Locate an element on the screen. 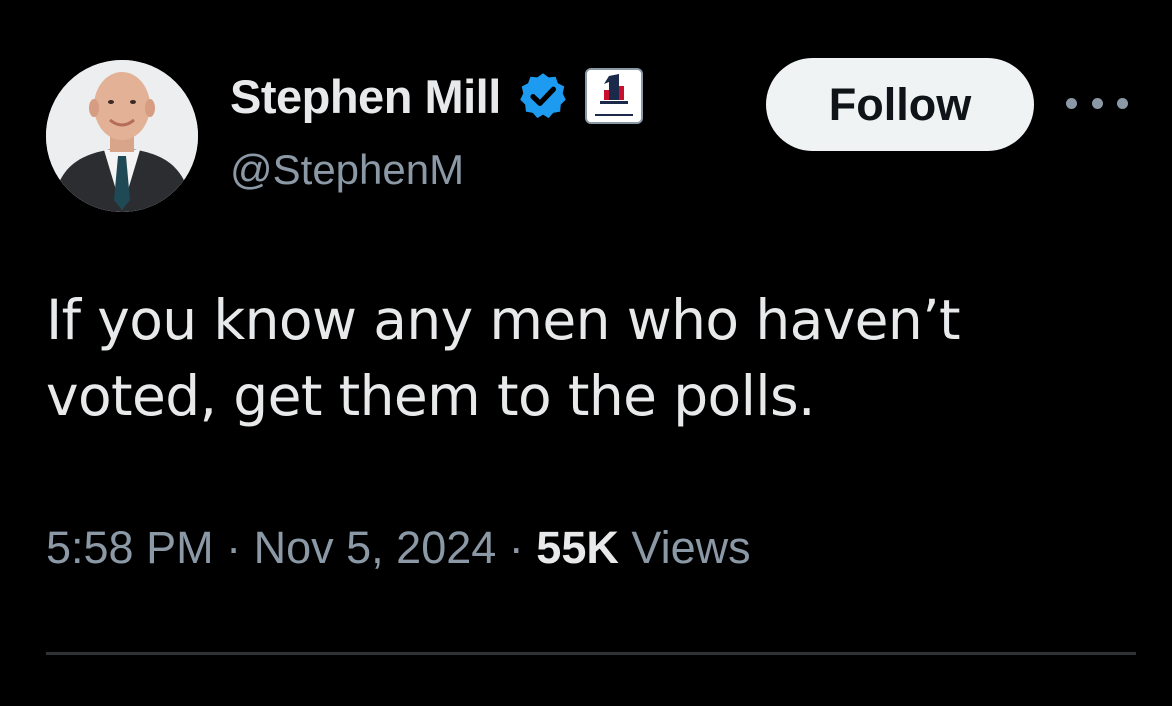 The width and height of the screenshot is (1172, 706). avatar is located at coordinates (122, 136).